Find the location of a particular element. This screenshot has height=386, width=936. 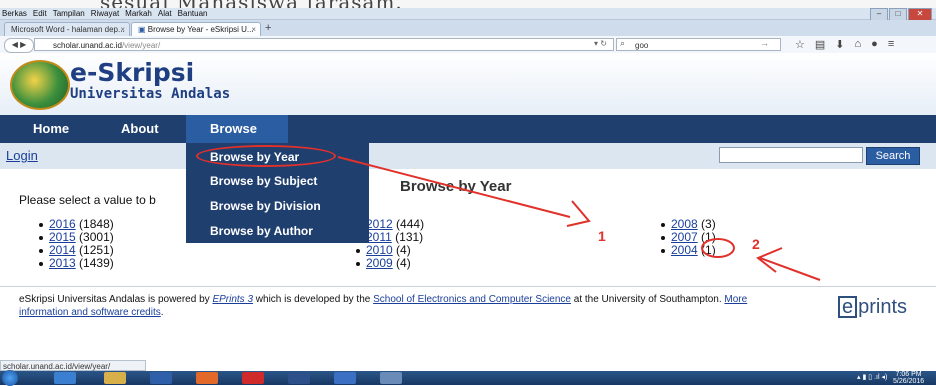

start-button is located at coordinates (10, 378).